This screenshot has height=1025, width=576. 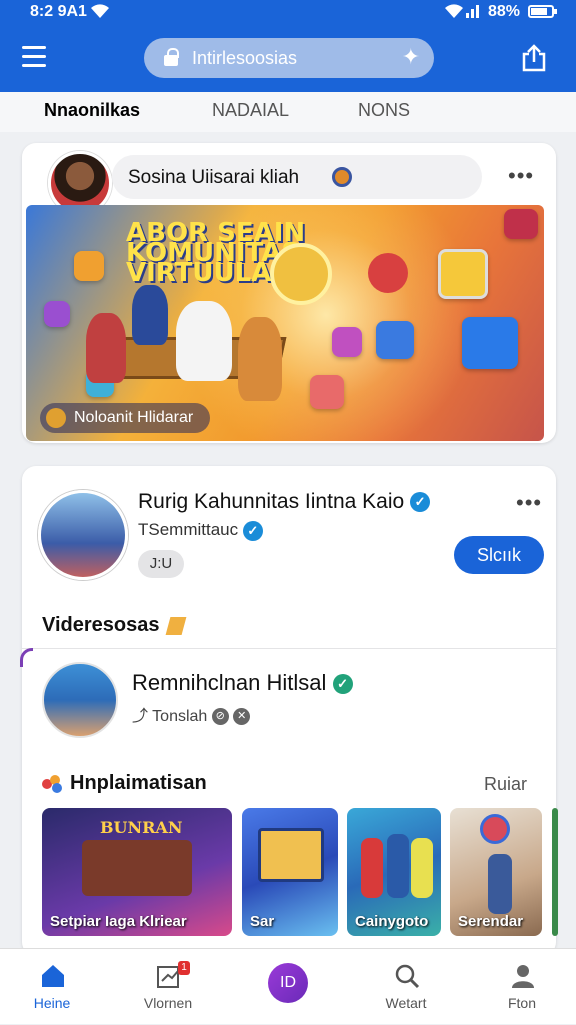 I want to click on battery-percent: 88%, so click(x=504, y=11).